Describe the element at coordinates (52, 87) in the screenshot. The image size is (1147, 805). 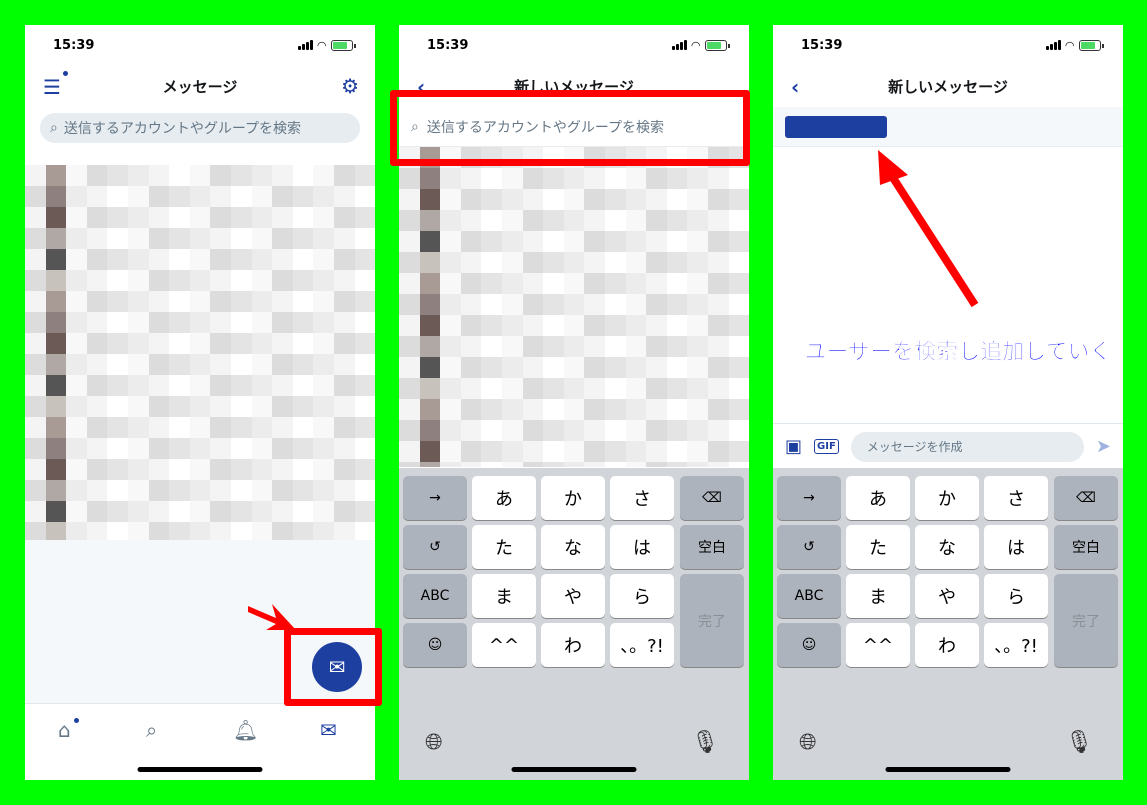
I see `hamburger-menu-icon: ☰` at that location.